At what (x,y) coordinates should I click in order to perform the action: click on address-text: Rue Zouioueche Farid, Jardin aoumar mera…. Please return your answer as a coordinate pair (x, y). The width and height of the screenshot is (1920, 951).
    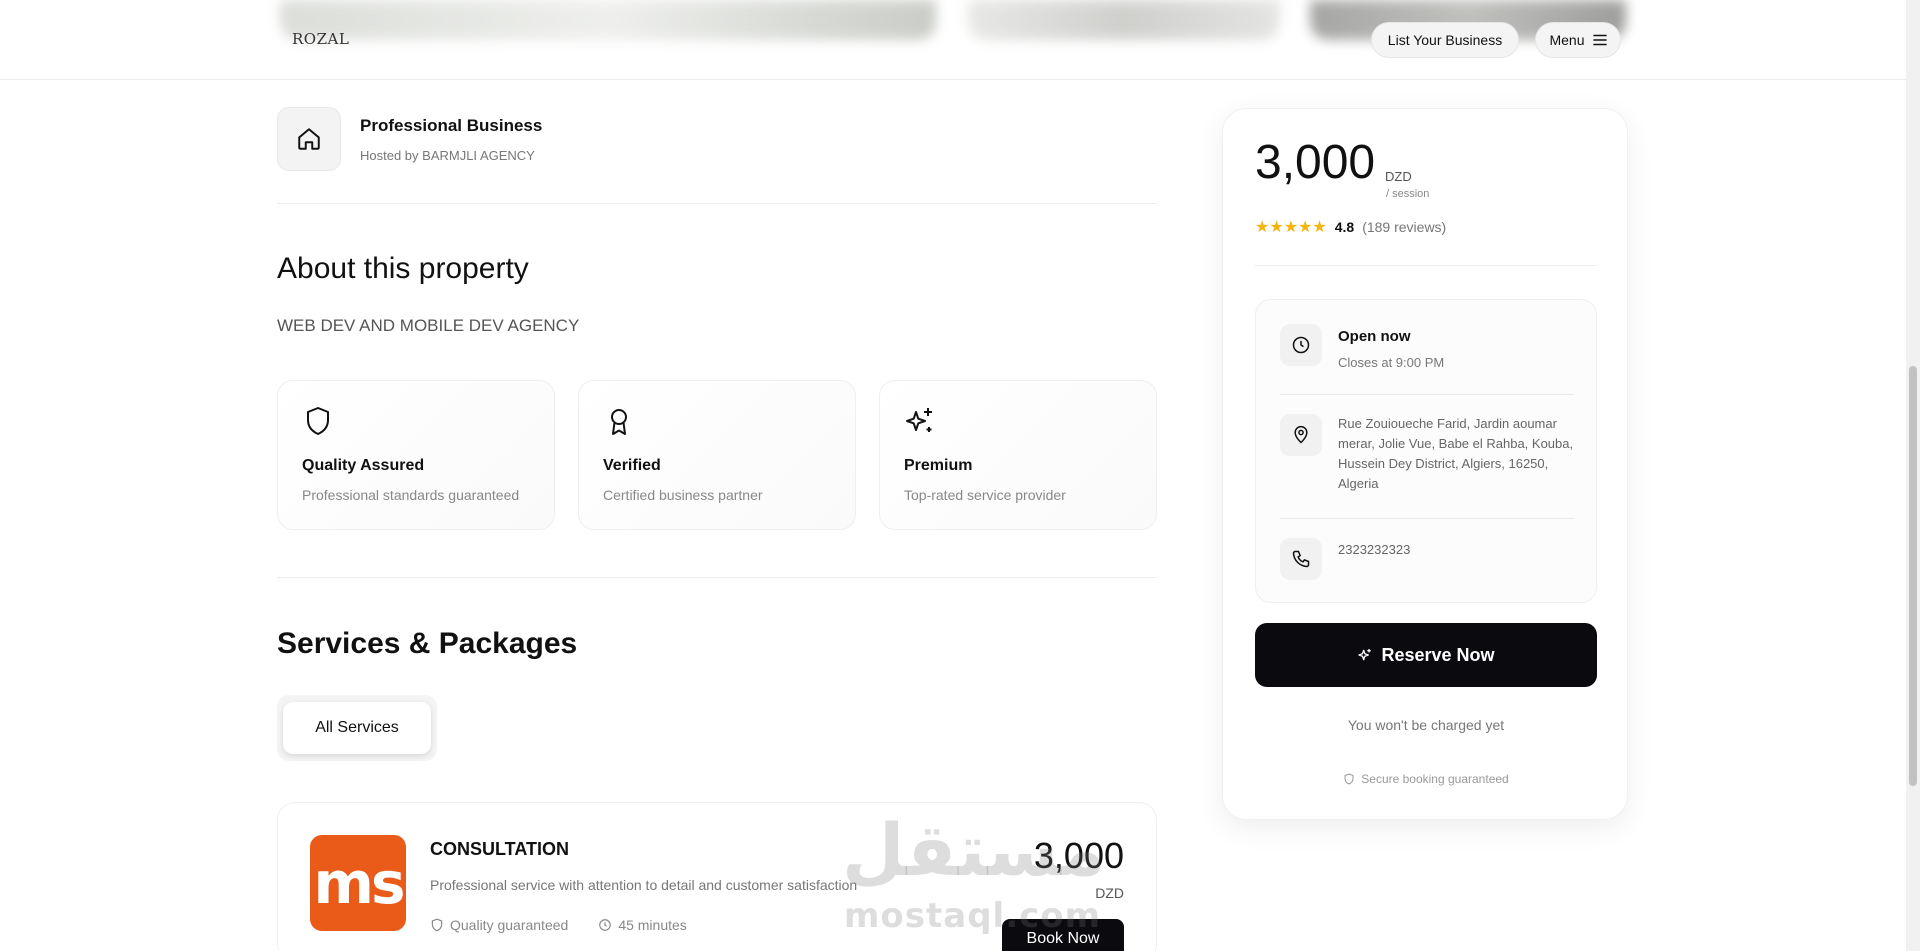
    Looking at the image, I should click on (1456, 454).